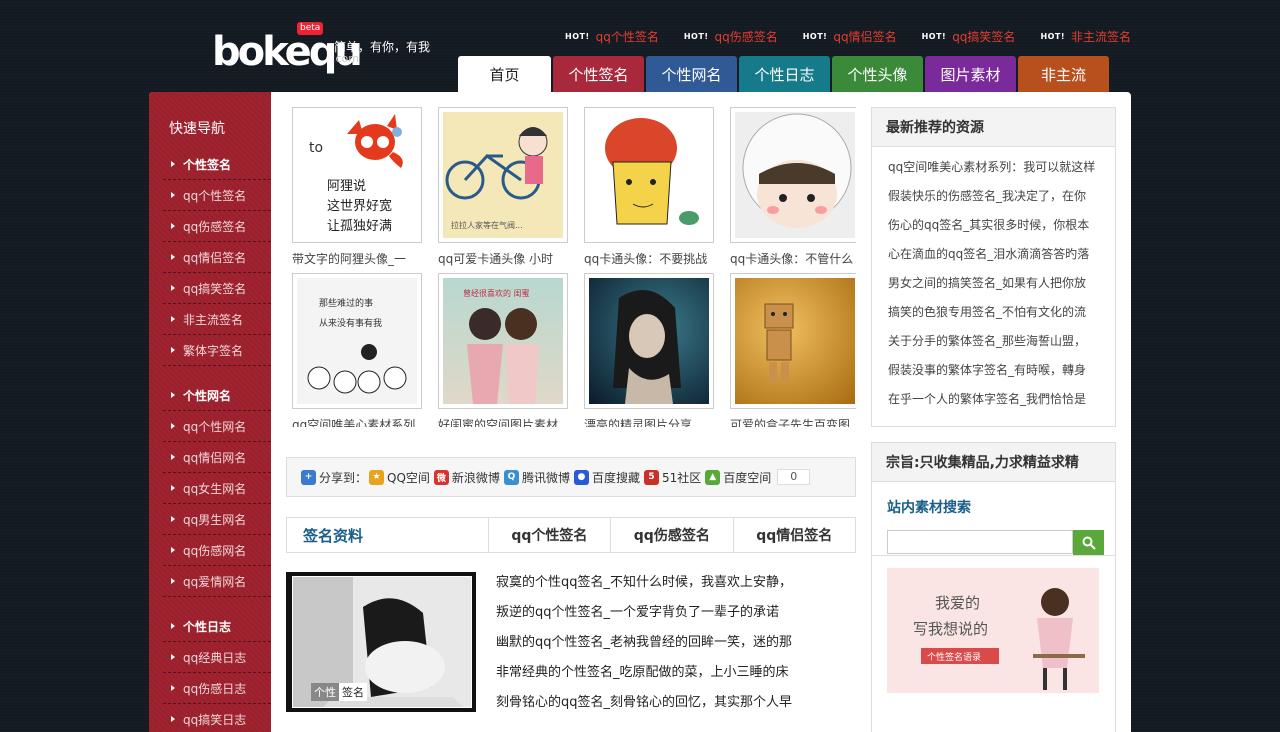  I want to click on hot-link-qq-gexing: HOT! qq个性签名, so click(612, 36).